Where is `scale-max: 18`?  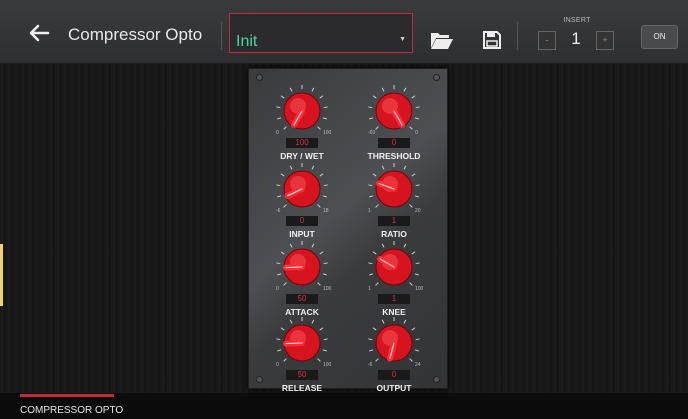 scale-max: 18 is located at coordinates (326, 211).